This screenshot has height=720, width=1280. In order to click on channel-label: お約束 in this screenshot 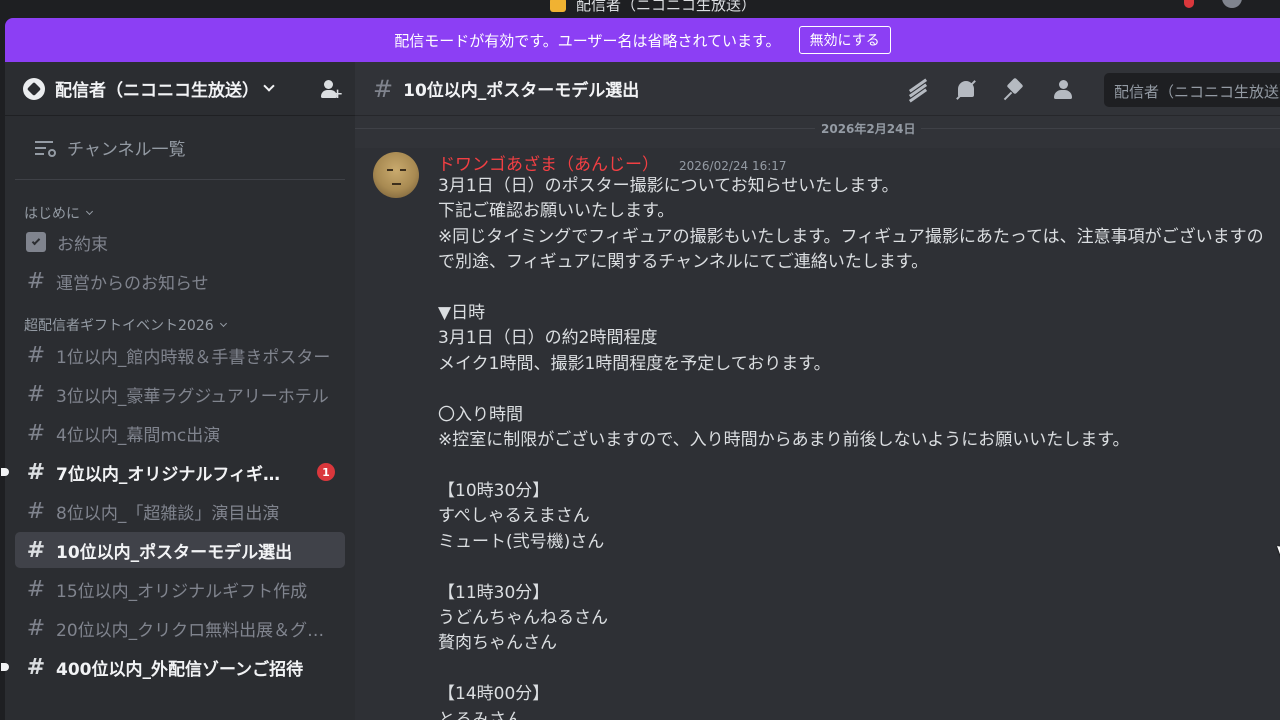, I will do `click(82, 244)`.